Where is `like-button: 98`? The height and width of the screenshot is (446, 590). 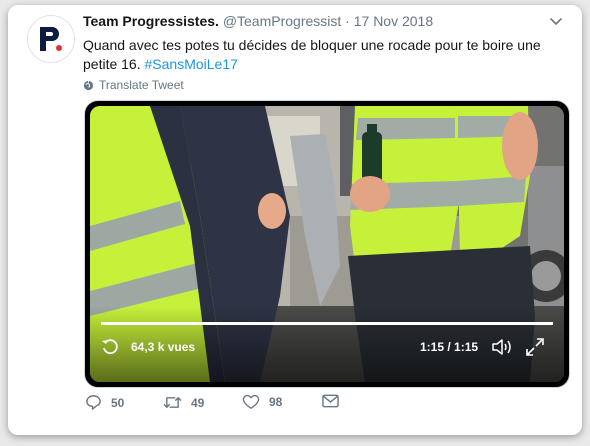 like-button: 98 is located at coordinates (262, 402).